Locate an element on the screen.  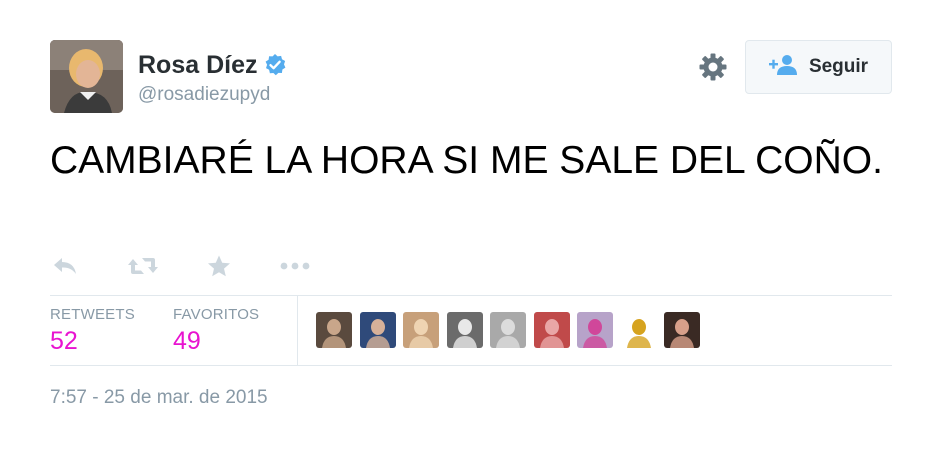
retweets-label: RETWEETS is located at coordinates (92, 314).